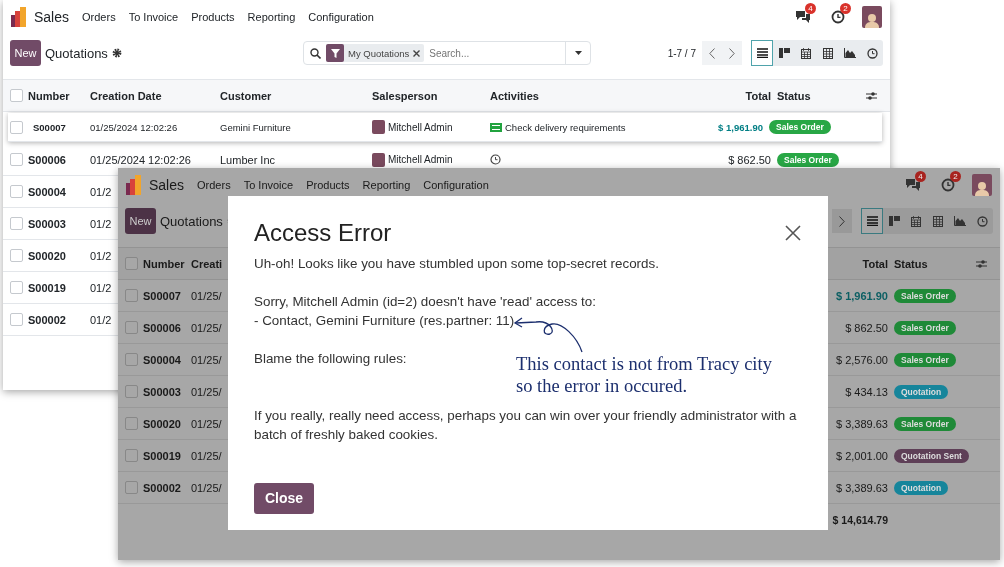 The width and height of the screenshot is (1004, 567). Describe the element at coordinates (330, 359) in the screenshot. I see `dialog-text: Blame the following rules:` at that location.